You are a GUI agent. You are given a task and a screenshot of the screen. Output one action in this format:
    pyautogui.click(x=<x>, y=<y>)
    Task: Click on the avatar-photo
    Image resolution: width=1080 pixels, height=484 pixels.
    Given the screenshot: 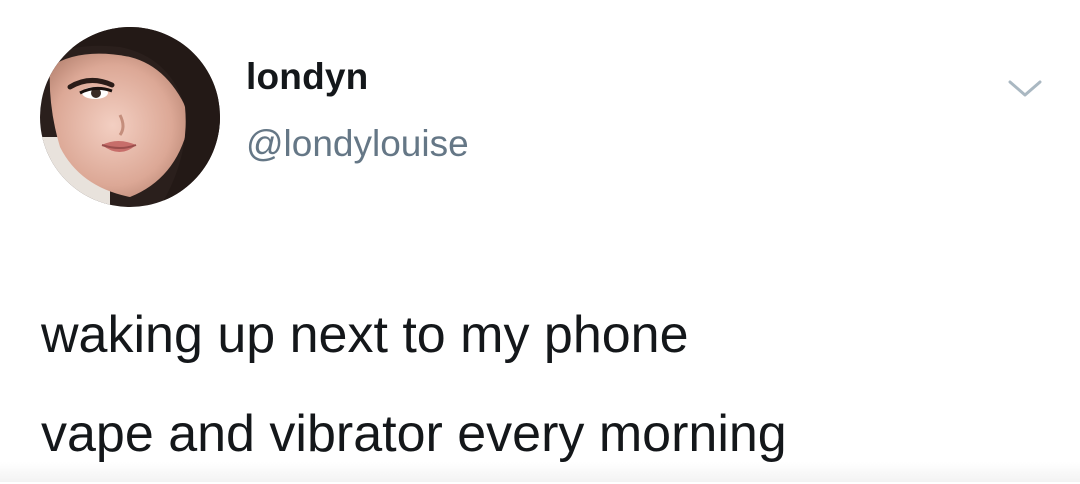 What is the action you would take?
    pyautogui.click(x=130, y=117)
    